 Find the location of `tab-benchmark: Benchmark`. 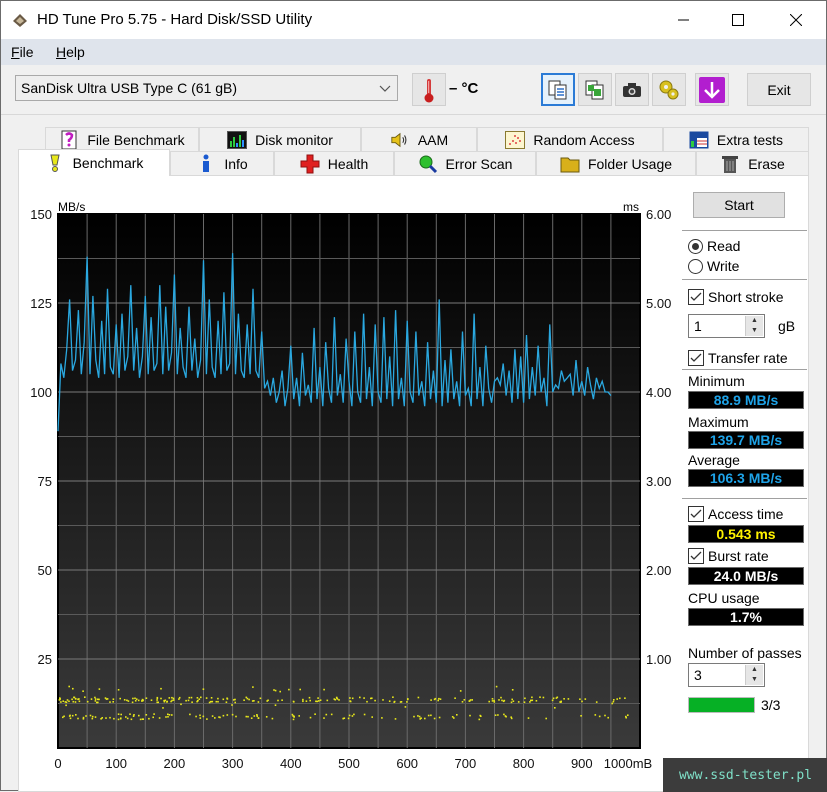

tab-benchmark: Benchmark is located at coordinates (94, 162).